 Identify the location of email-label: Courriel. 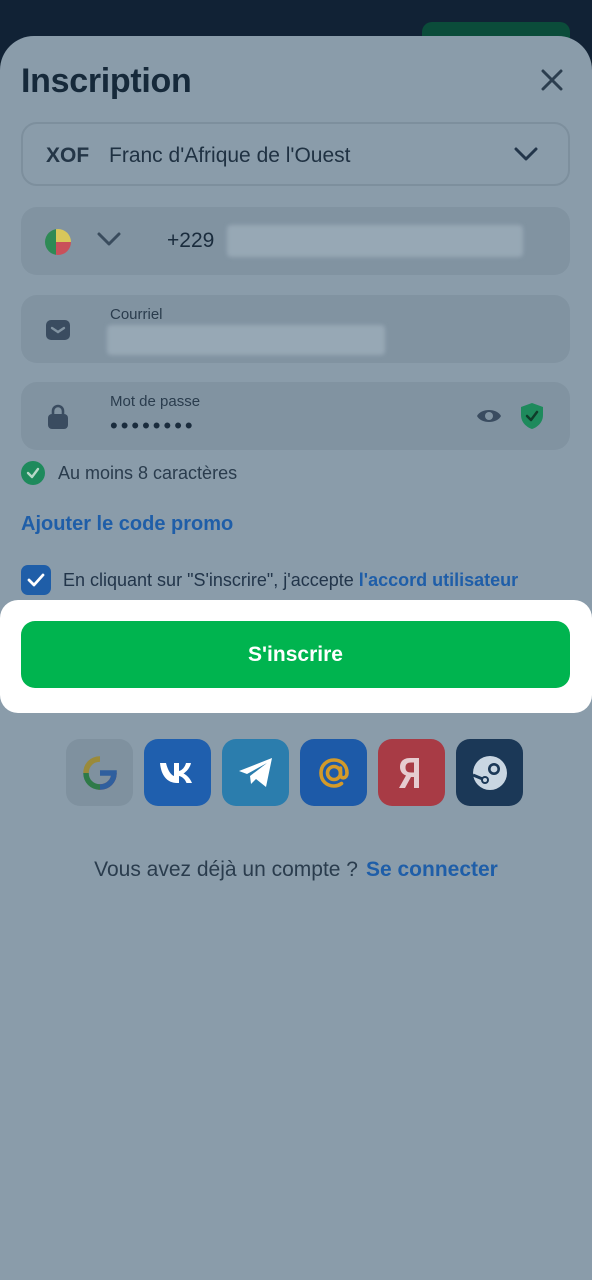
(136, 314).